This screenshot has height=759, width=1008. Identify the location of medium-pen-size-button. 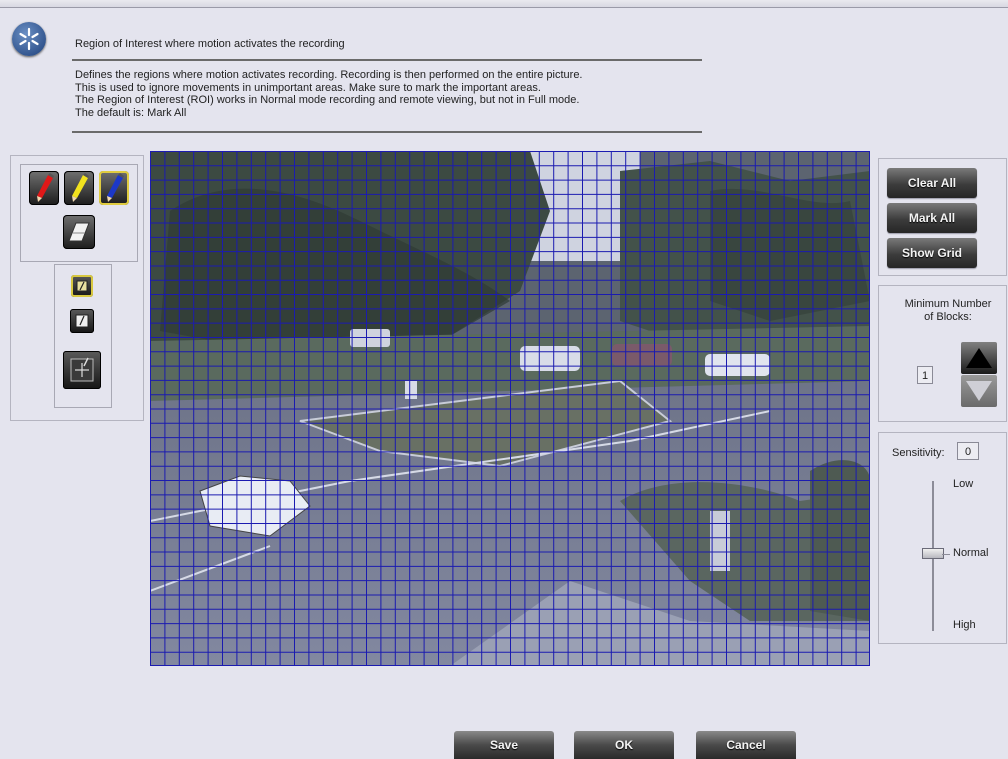
(82, 321).